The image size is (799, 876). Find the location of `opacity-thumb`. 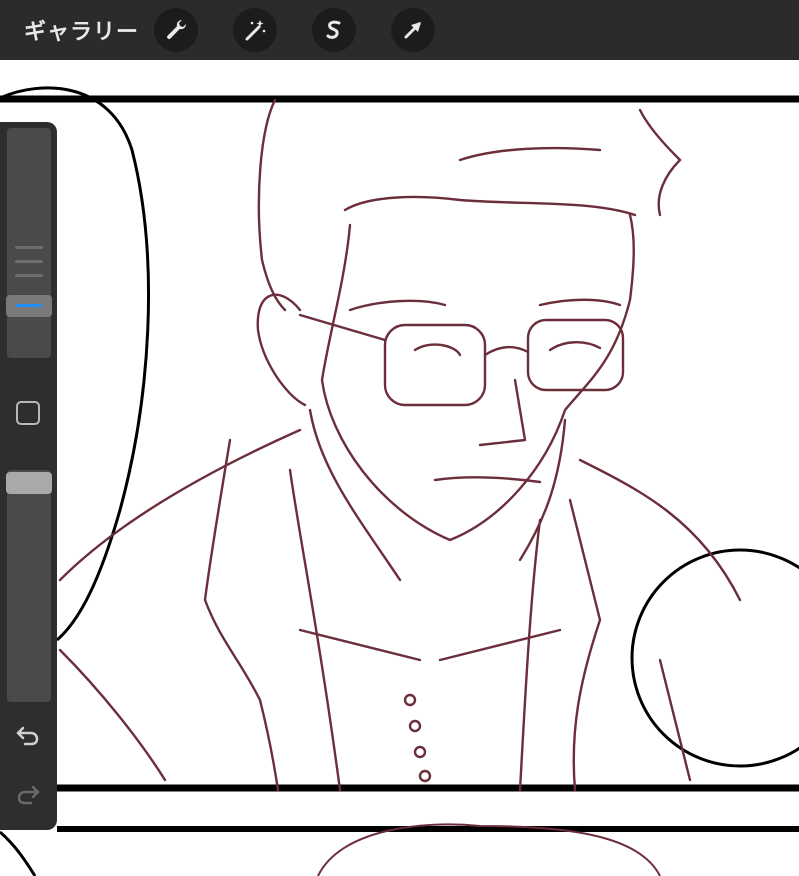

opacity-thumb is located at coordinates (29, 483).